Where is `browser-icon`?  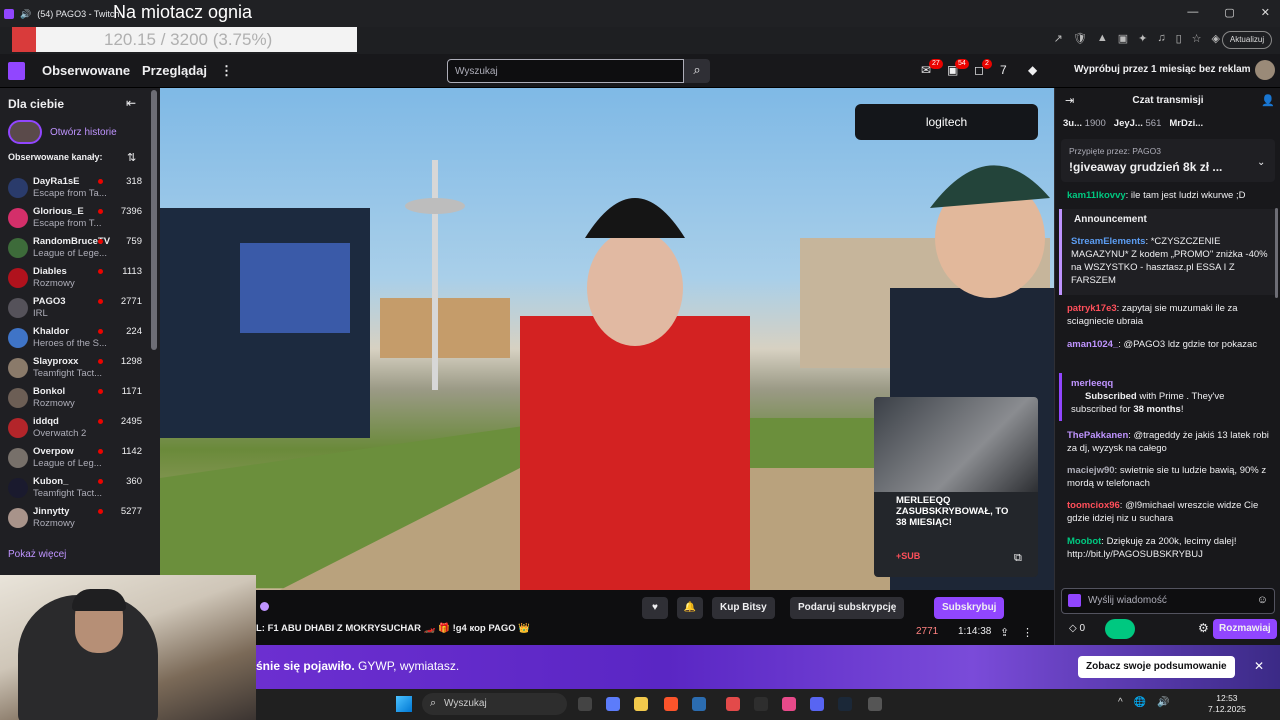
browser-icon is located at coordinates (733, 704).